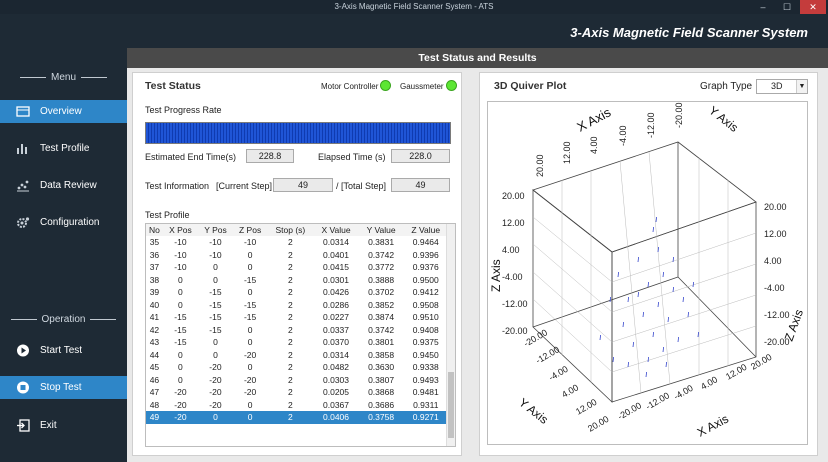 Image resolution: width=828 pixels, height=462 pixels. What do you see at coordinates (787, 7) in the screenshot?
I see `maximize-button: ☐` at bounding box center [787, 7].